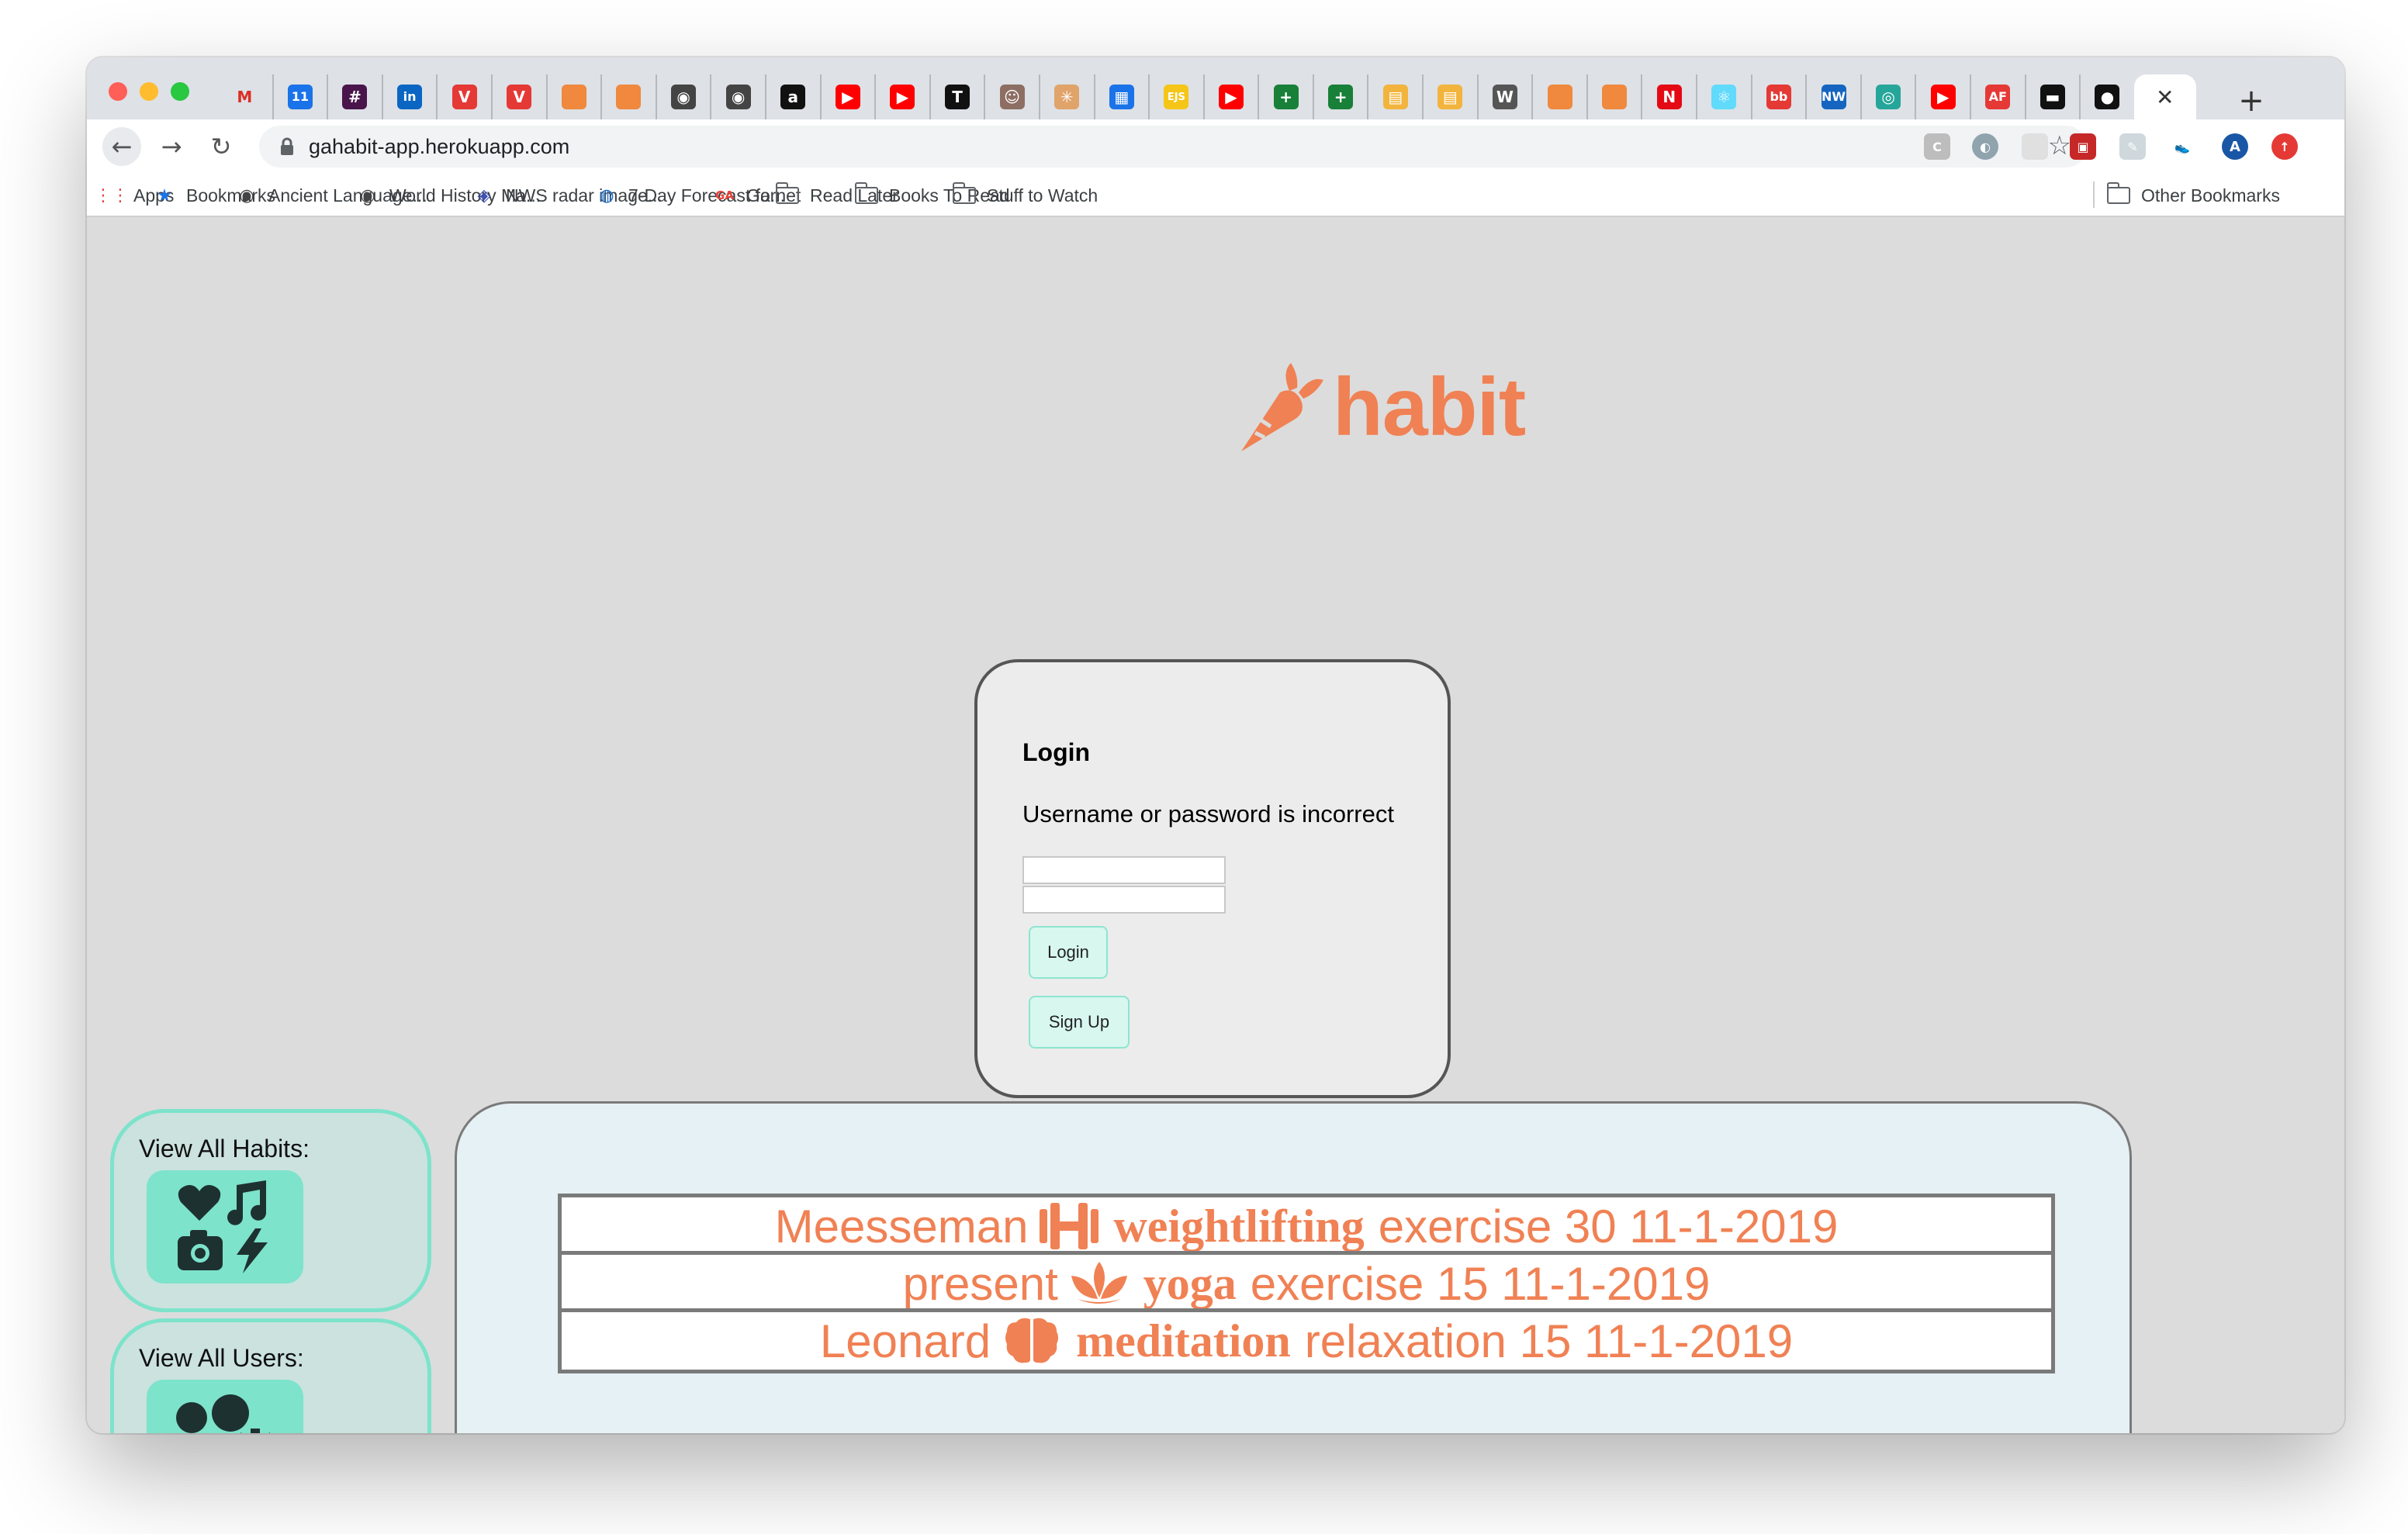  Describe the element at coordinates (171, 146) in the screenshot. I see `forward-button: →` at that location.